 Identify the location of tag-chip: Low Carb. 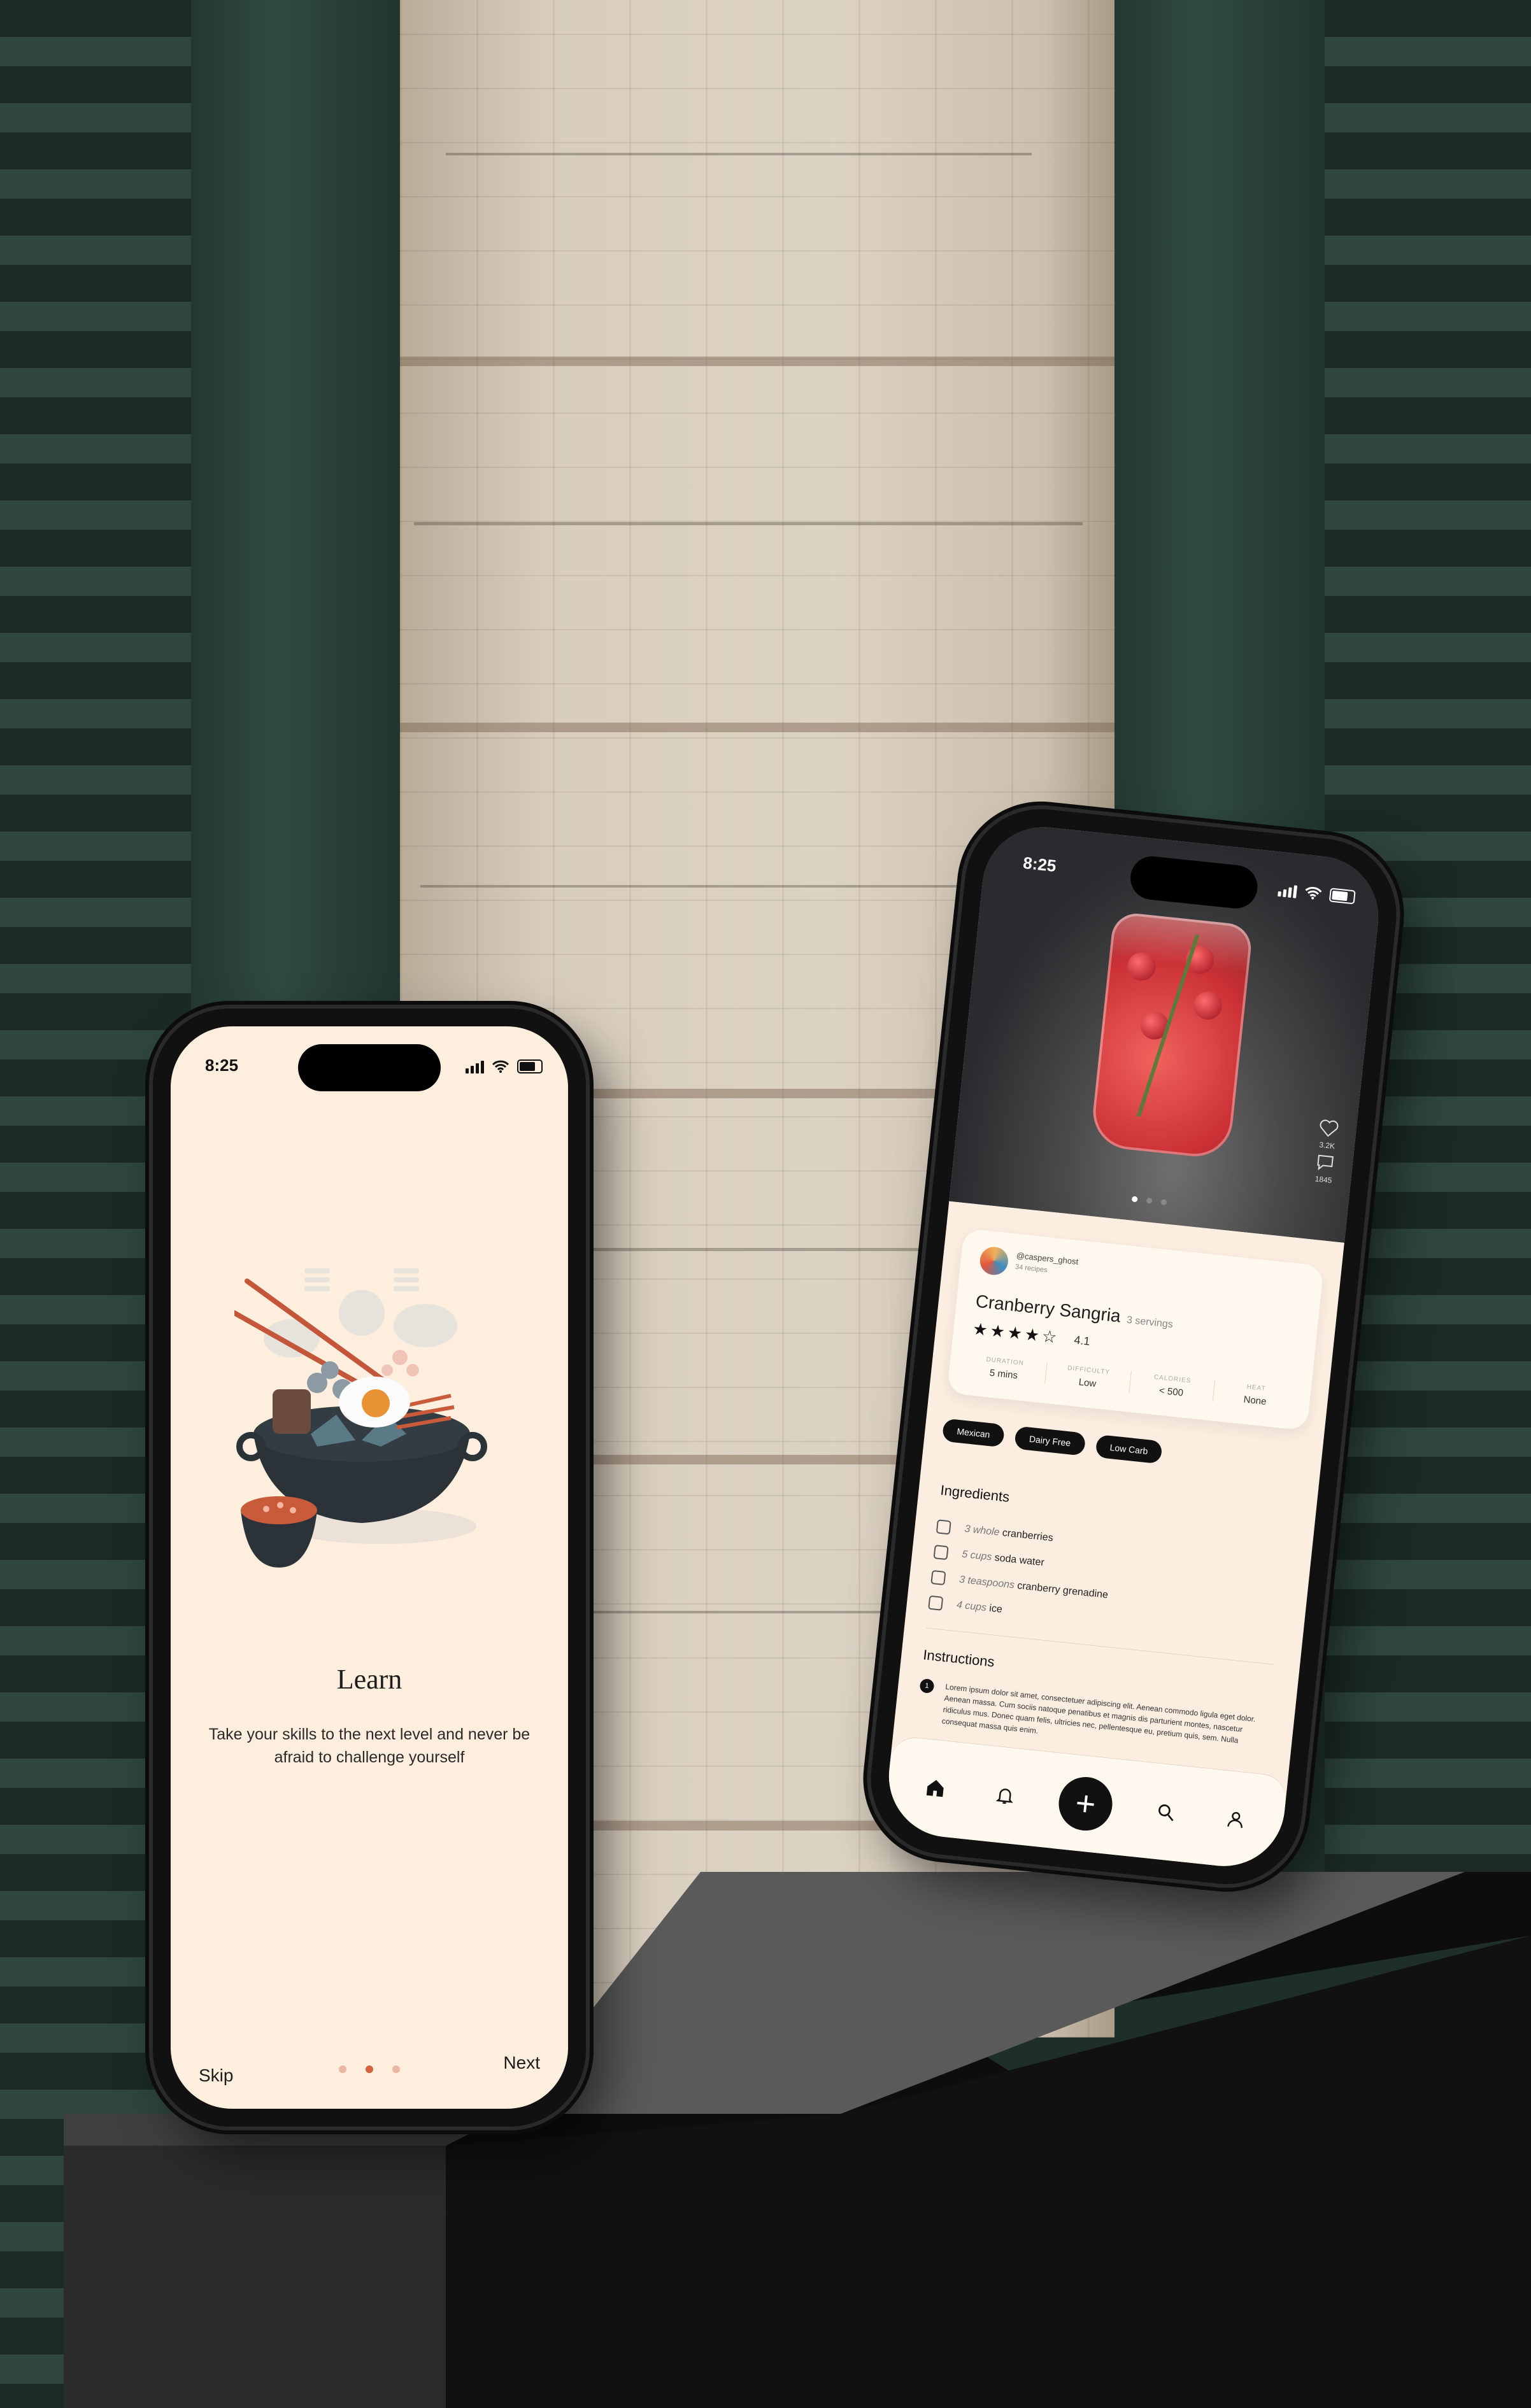
(1129, 1449).